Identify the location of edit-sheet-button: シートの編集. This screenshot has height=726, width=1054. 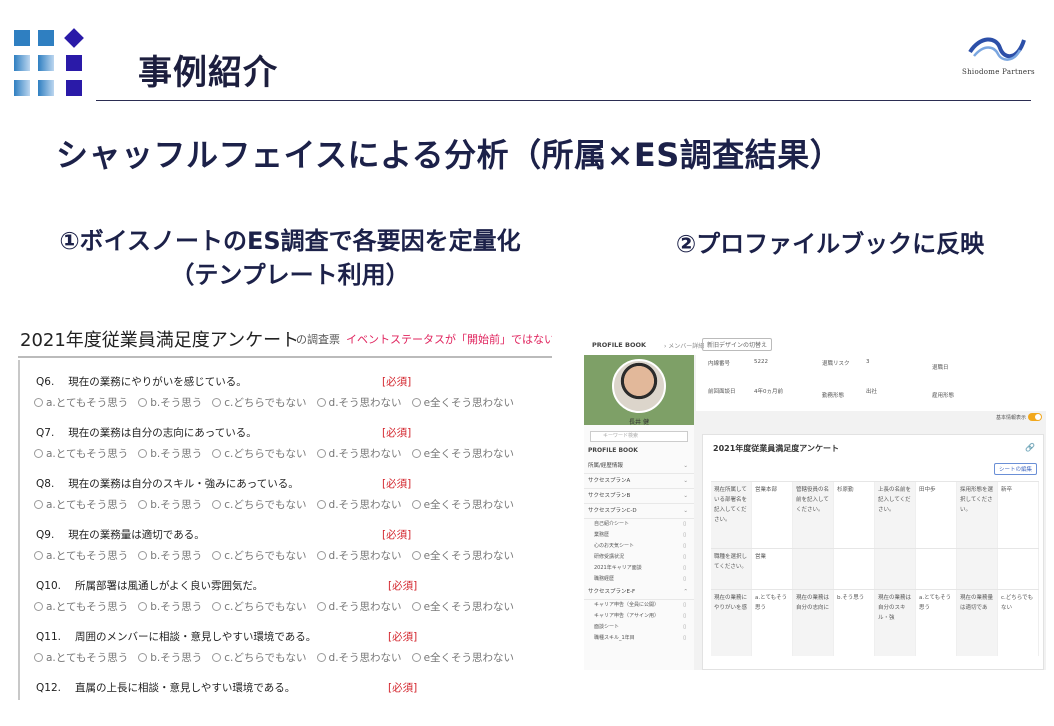
(1015, 469).